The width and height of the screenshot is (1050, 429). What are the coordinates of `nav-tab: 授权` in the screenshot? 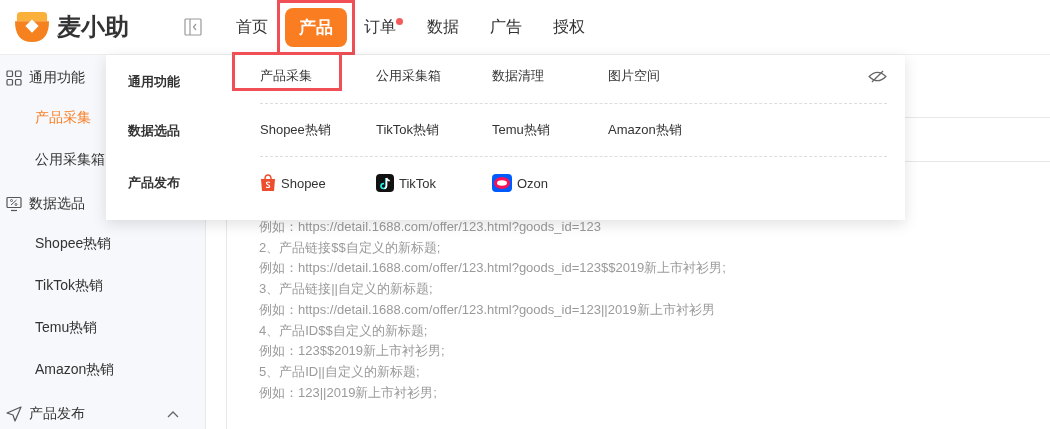 It's located at (569, 27).